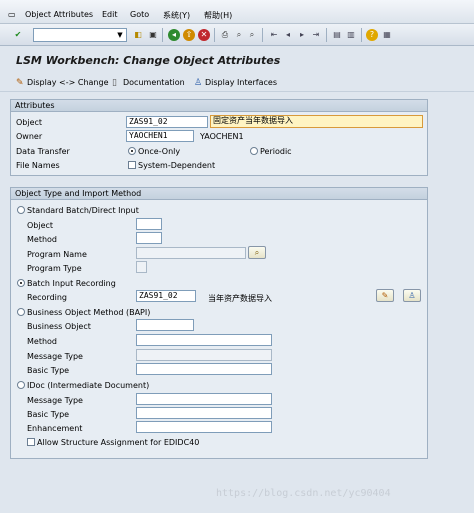 The image size is (474, 513). I want to click on standard-batch-radio, so click(21, 210).